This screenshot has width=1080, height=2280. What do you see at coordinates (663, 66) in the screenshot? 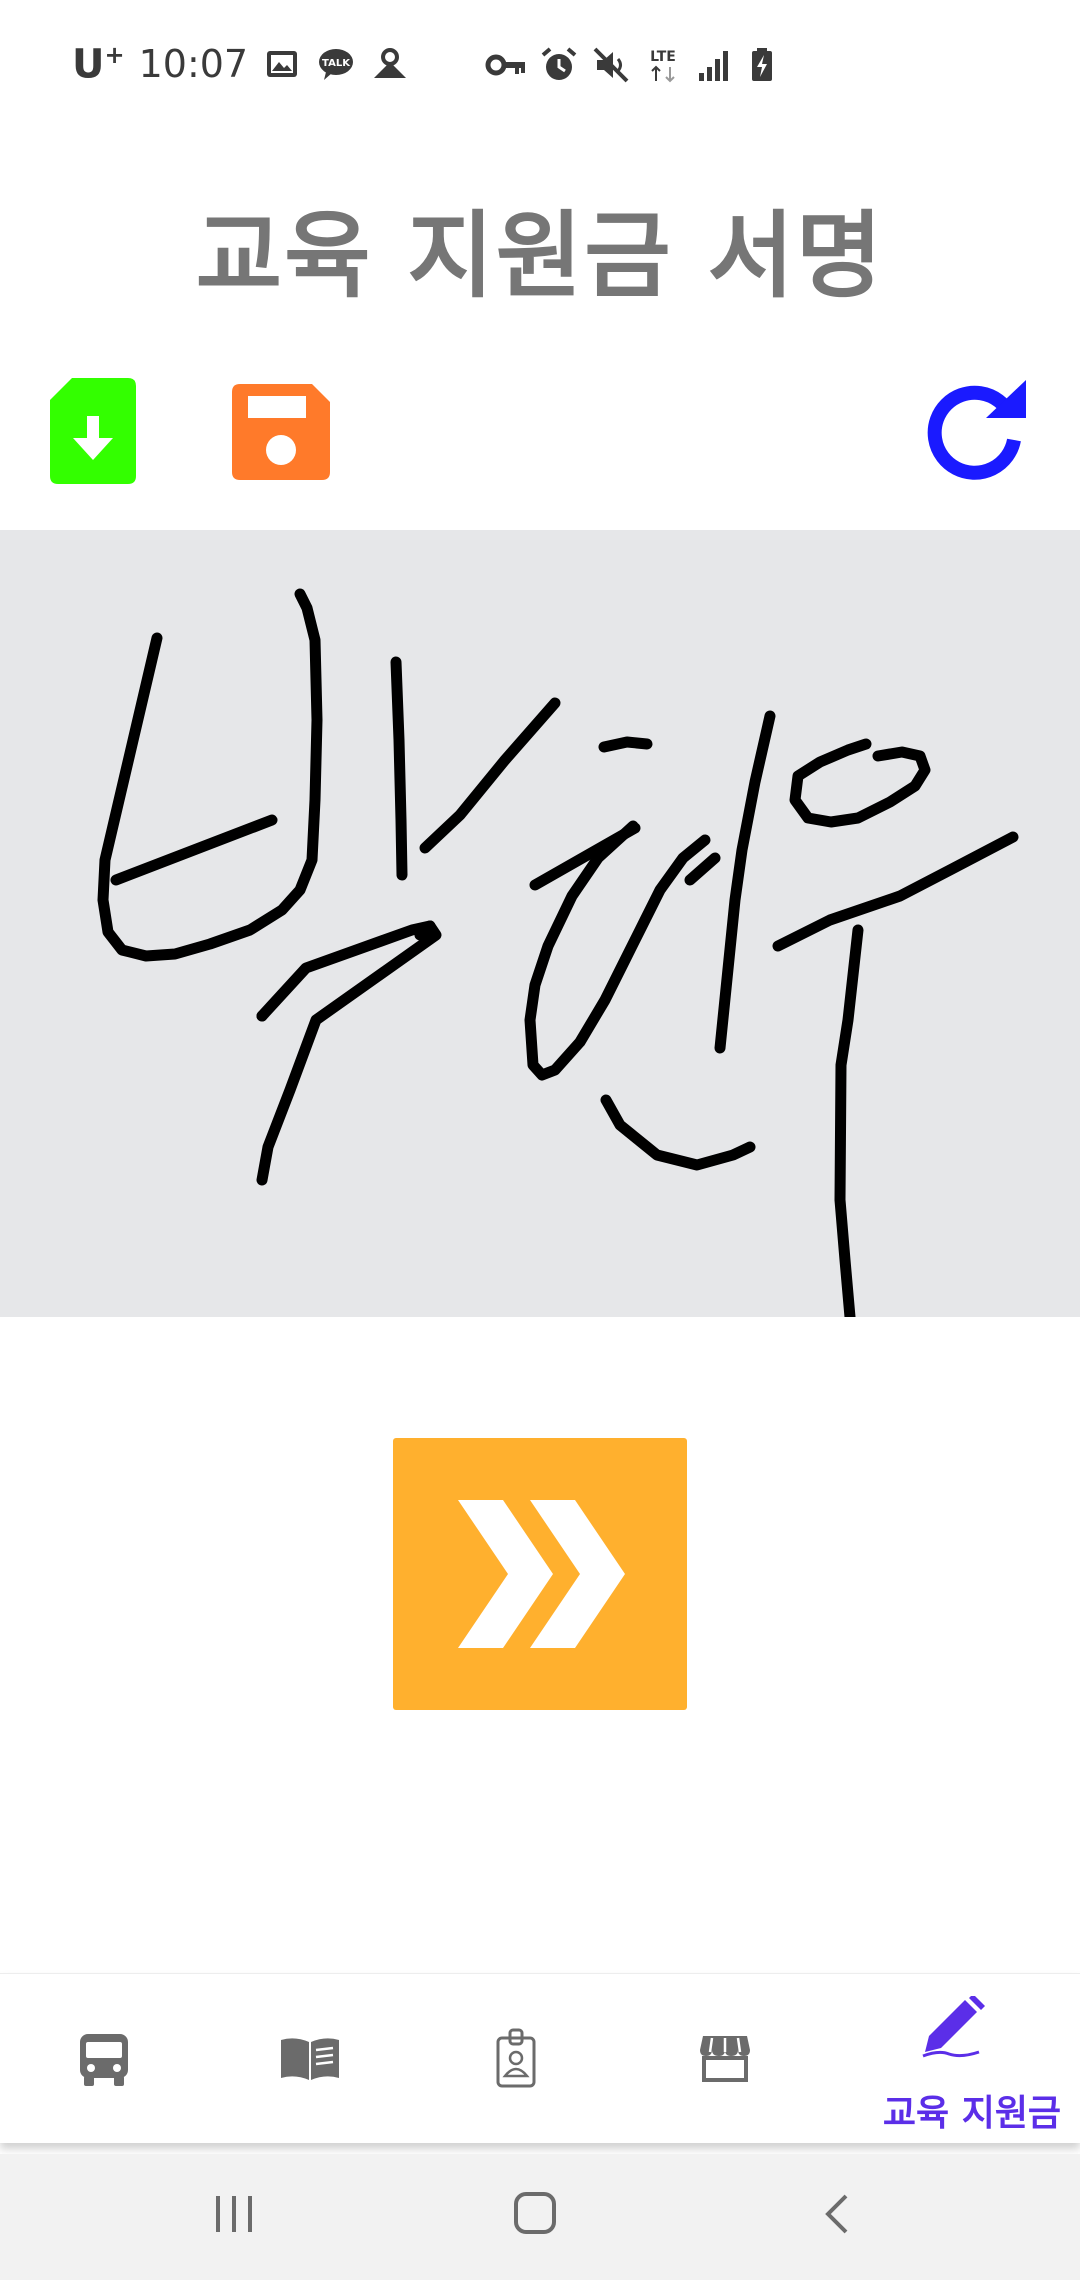
I see `lte-icon: LTE` at bounding box center [663, 66].